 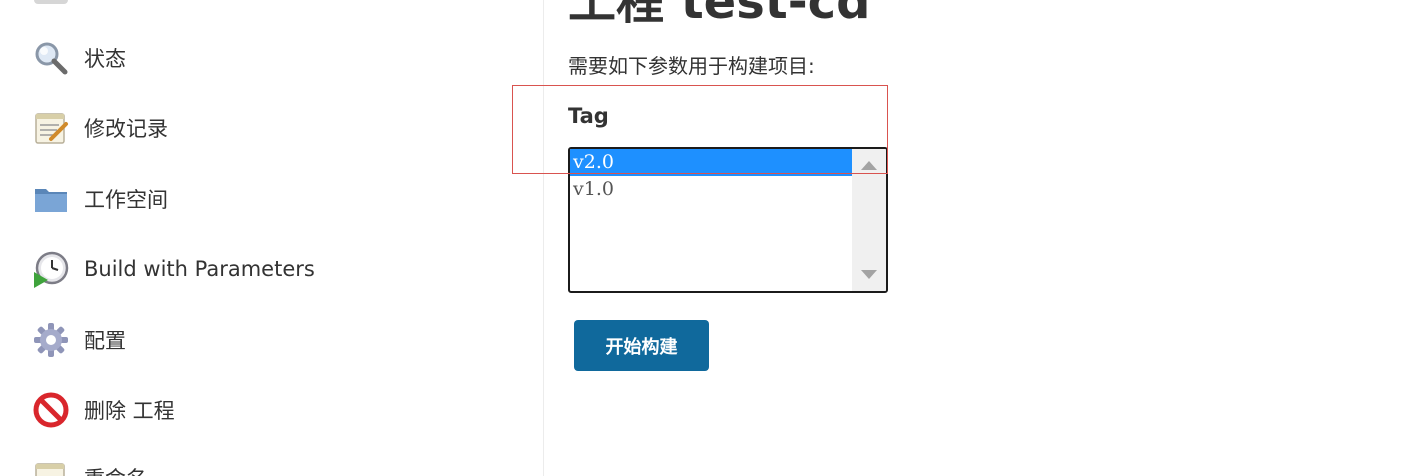 I want to click on scroll-up-arrow-icon, so click(x=869, y=165).